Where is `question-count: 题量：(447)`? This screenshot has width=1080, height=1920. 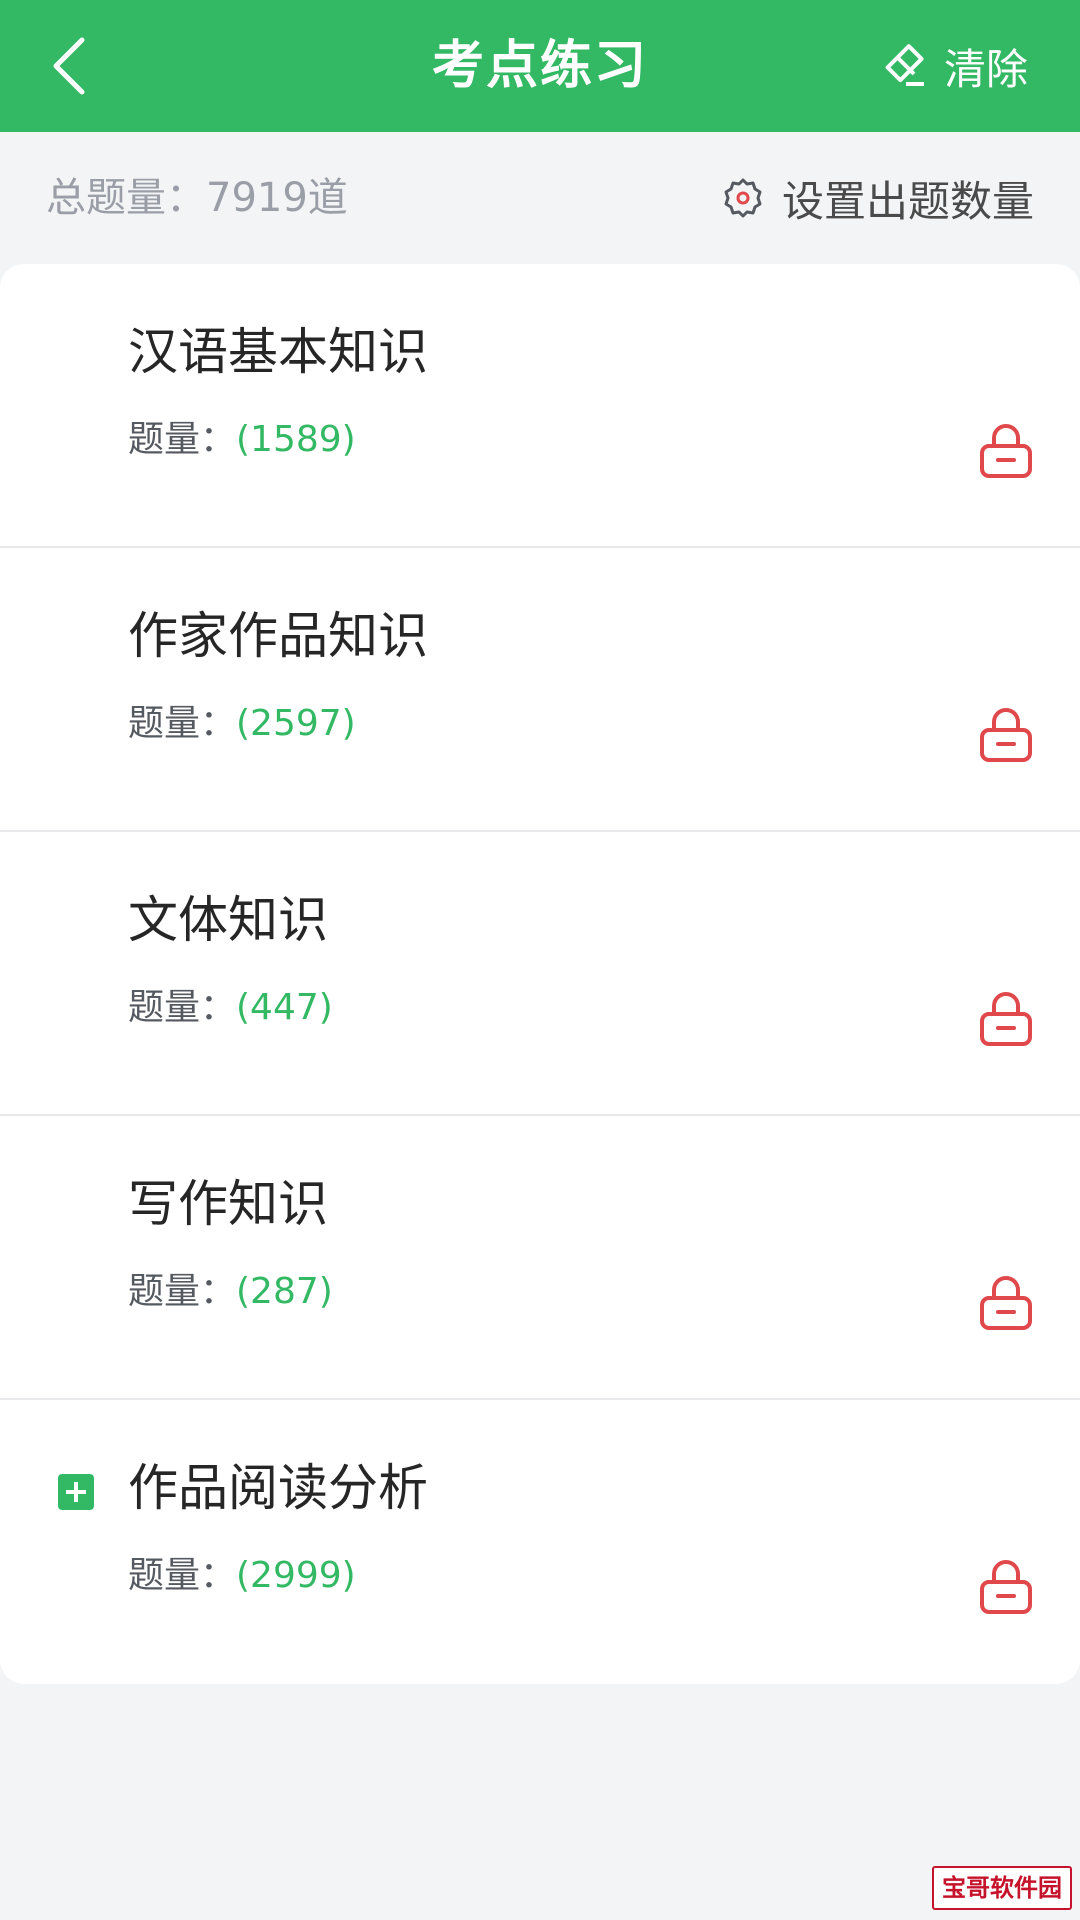 question-count: 题量：(447) is located at coordinates (230, 1008).